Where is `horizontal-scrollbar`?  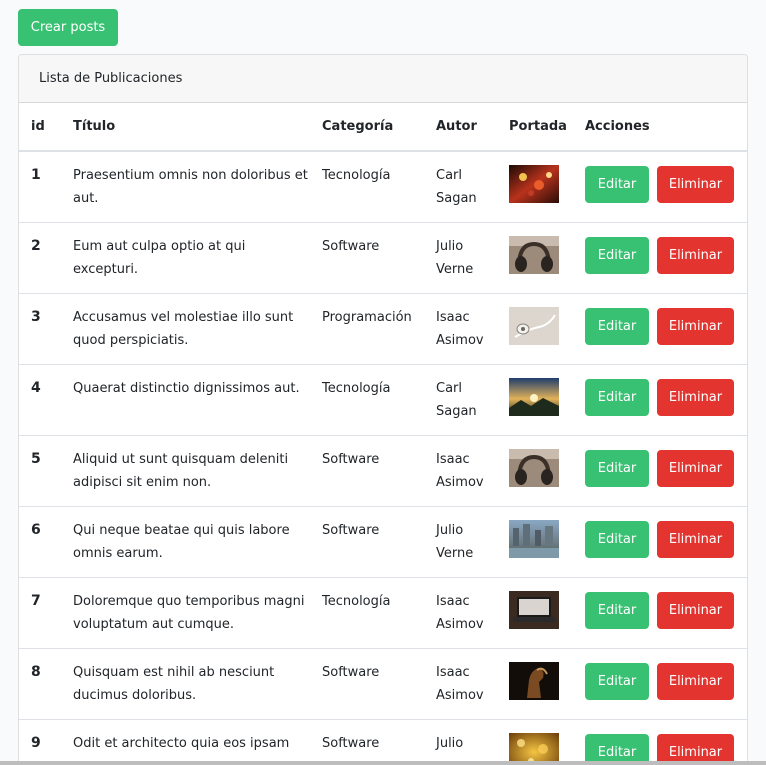 horizontal-scrollbar is located at coordinates (383, 763).